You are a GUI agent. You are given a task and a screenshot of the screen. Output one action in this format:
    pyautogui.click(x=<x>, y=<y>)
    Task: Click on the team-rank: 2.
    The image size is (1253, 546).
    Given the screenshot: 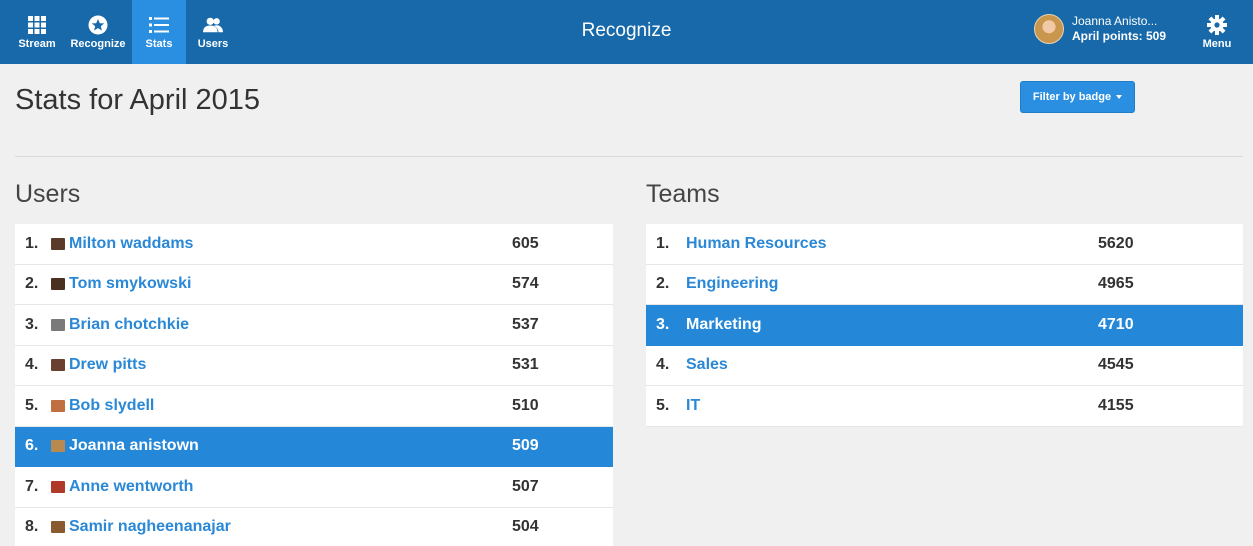 What is the action you would take?
    pyautogui.click(x=663, y=284)
    